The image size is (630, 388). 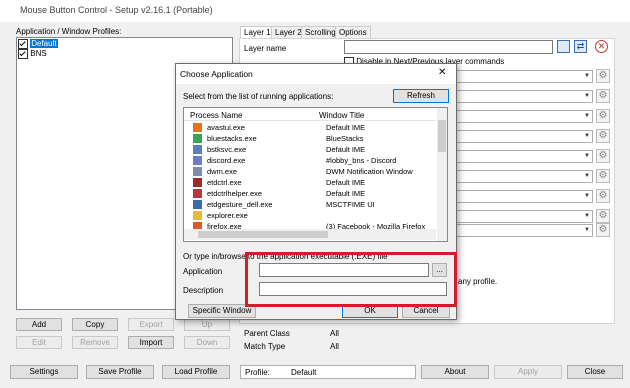 What do you see at coordinates (39, 342) in the screenshot?
I see `edit-button: Edit` at bounding box center [39, 342].